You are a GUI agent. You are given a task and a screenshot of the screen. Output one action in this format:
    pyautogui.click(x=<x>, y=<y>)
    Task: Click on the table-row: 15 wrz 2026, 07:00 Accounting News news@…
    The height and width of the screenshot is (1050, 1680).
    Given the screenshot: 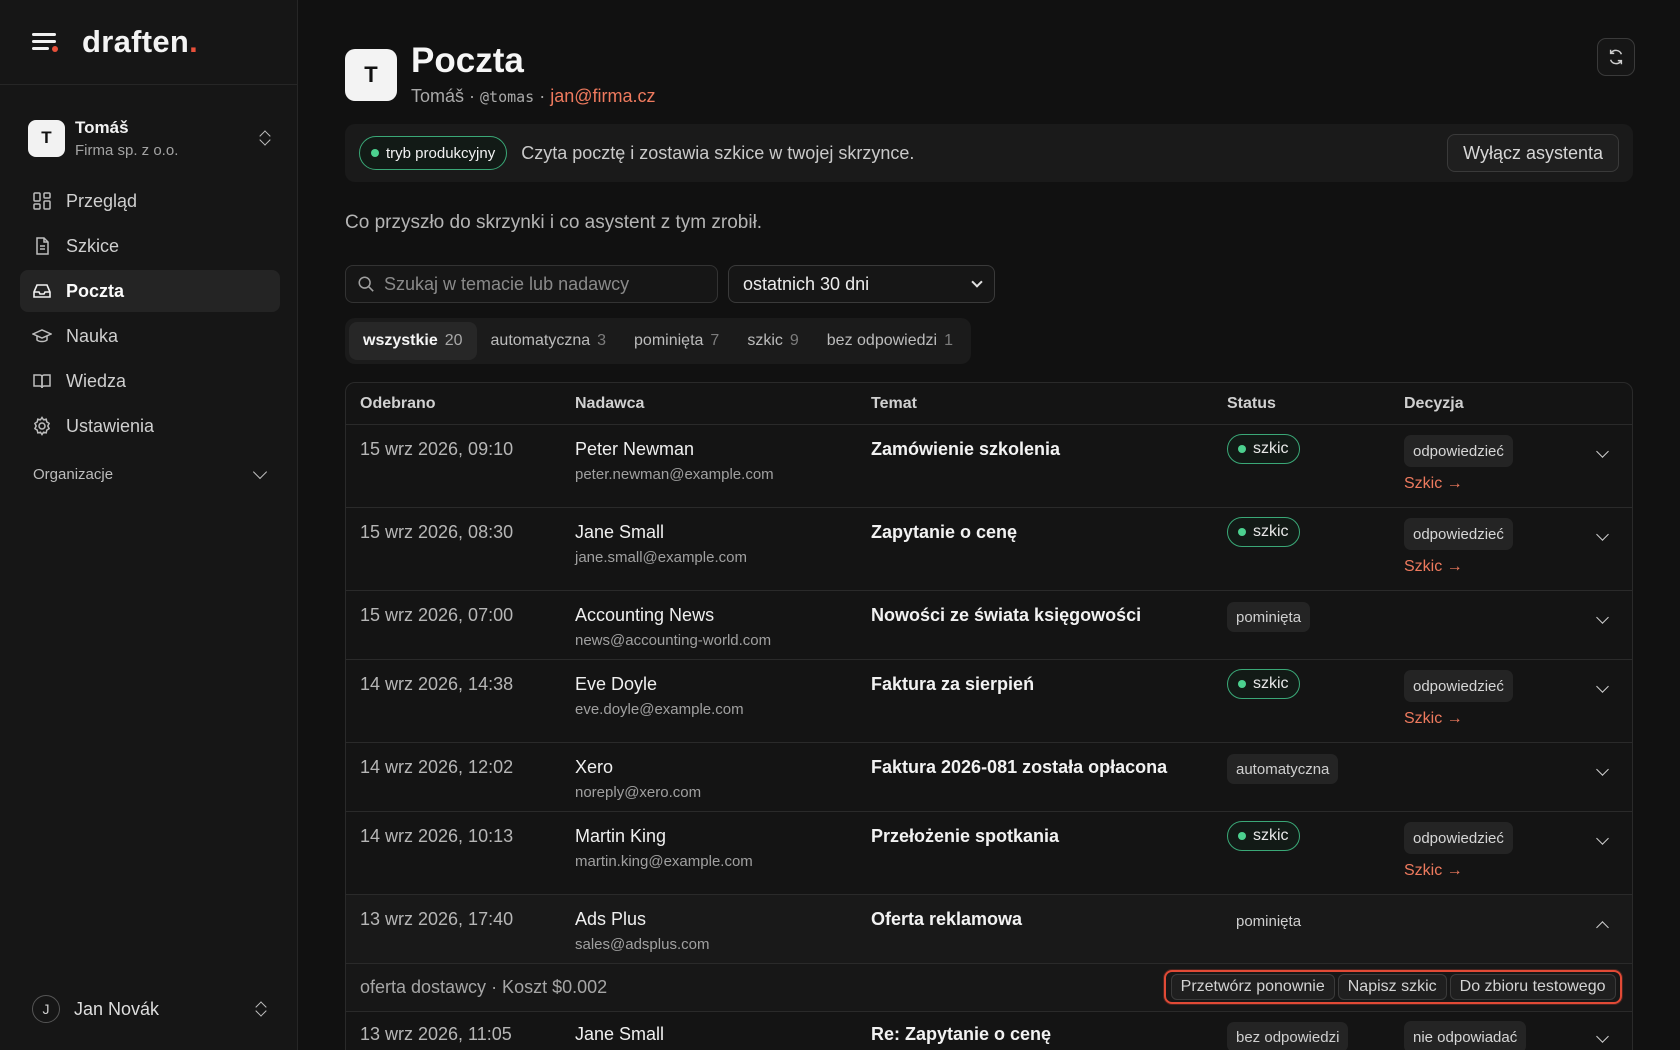 What is the action you would take?
    pyautogui.click(x=989, y=625)
    